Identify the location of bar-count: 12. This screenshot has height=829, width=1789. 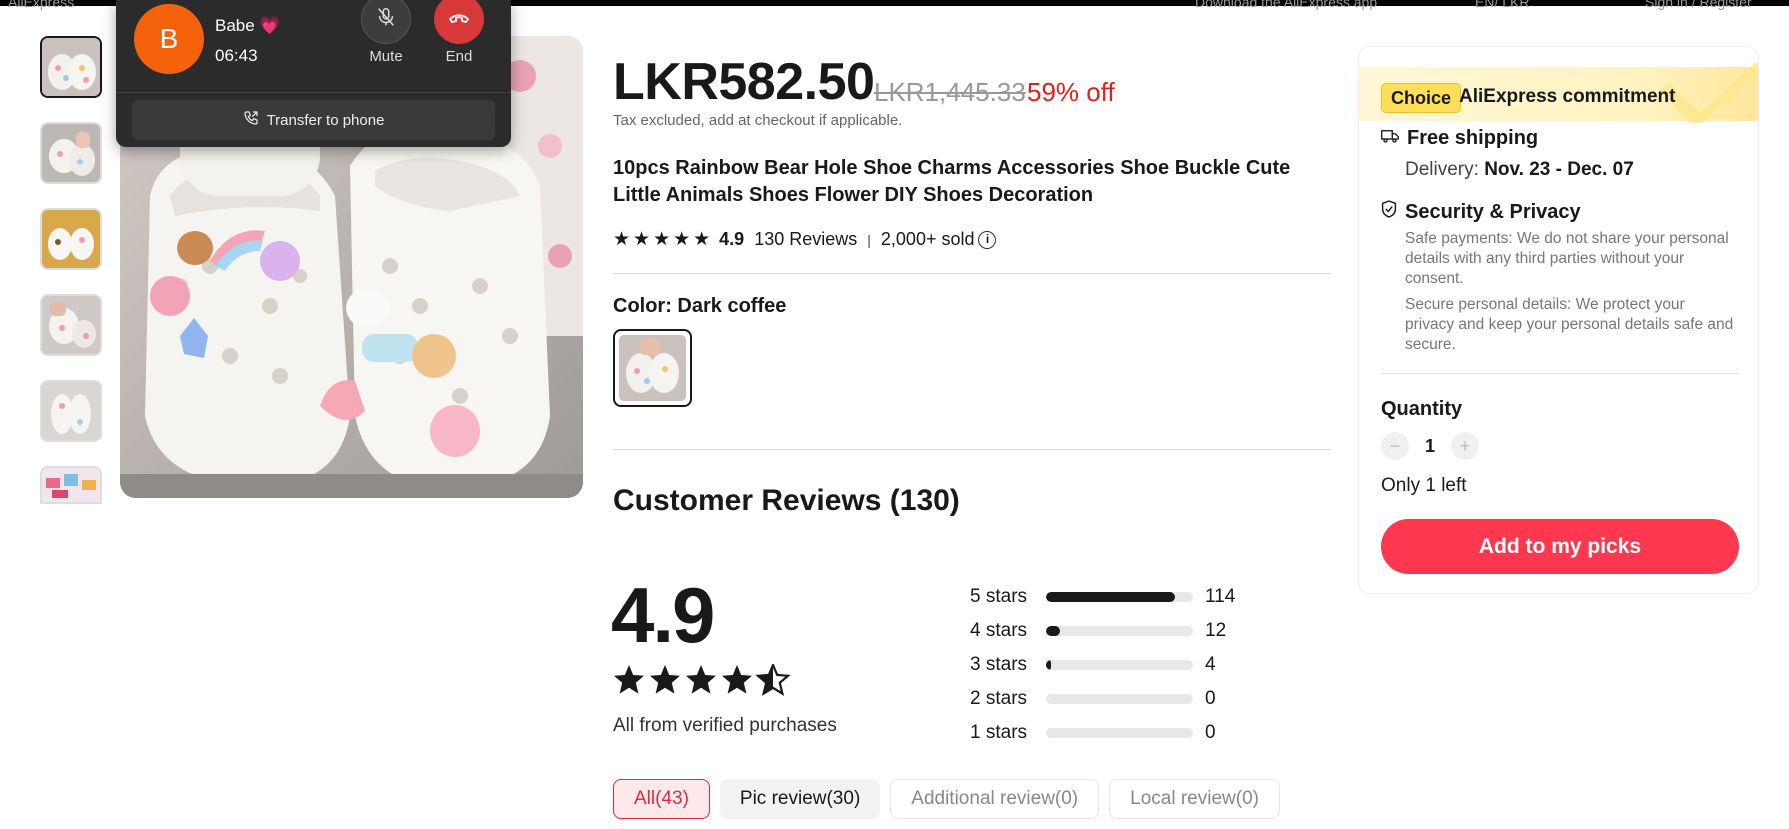
(1216, 630).